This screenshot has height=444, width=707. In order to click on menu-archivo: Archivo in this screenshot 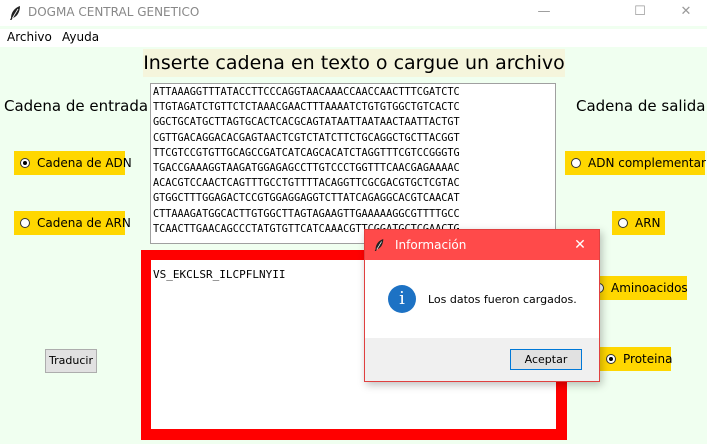, I will do `click(29, 37)`.